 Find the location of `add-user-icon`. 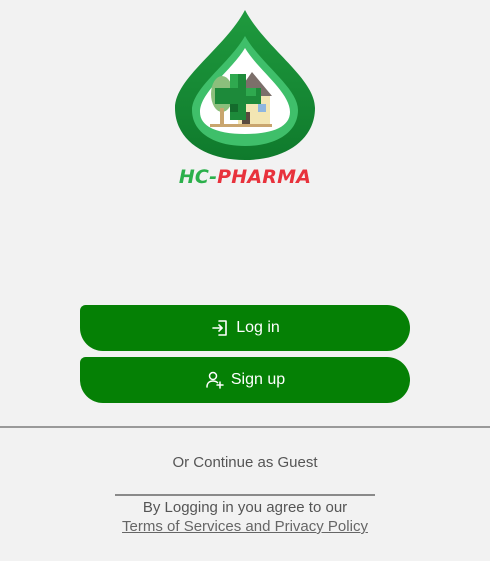

add-user-icon is located at coordinates (215, 380).